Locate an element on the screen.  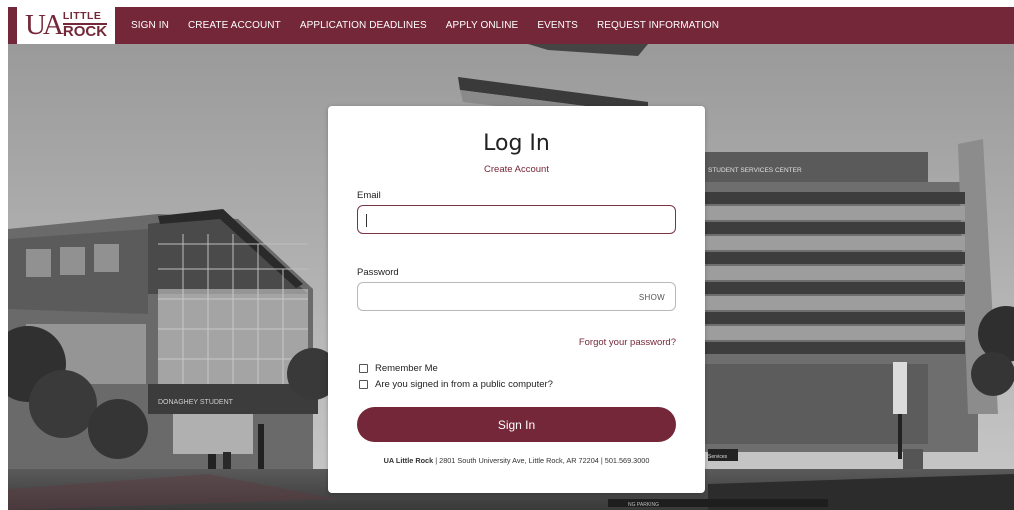
nav-sign-in: SIGN IN is located at coordinates (150, 25).